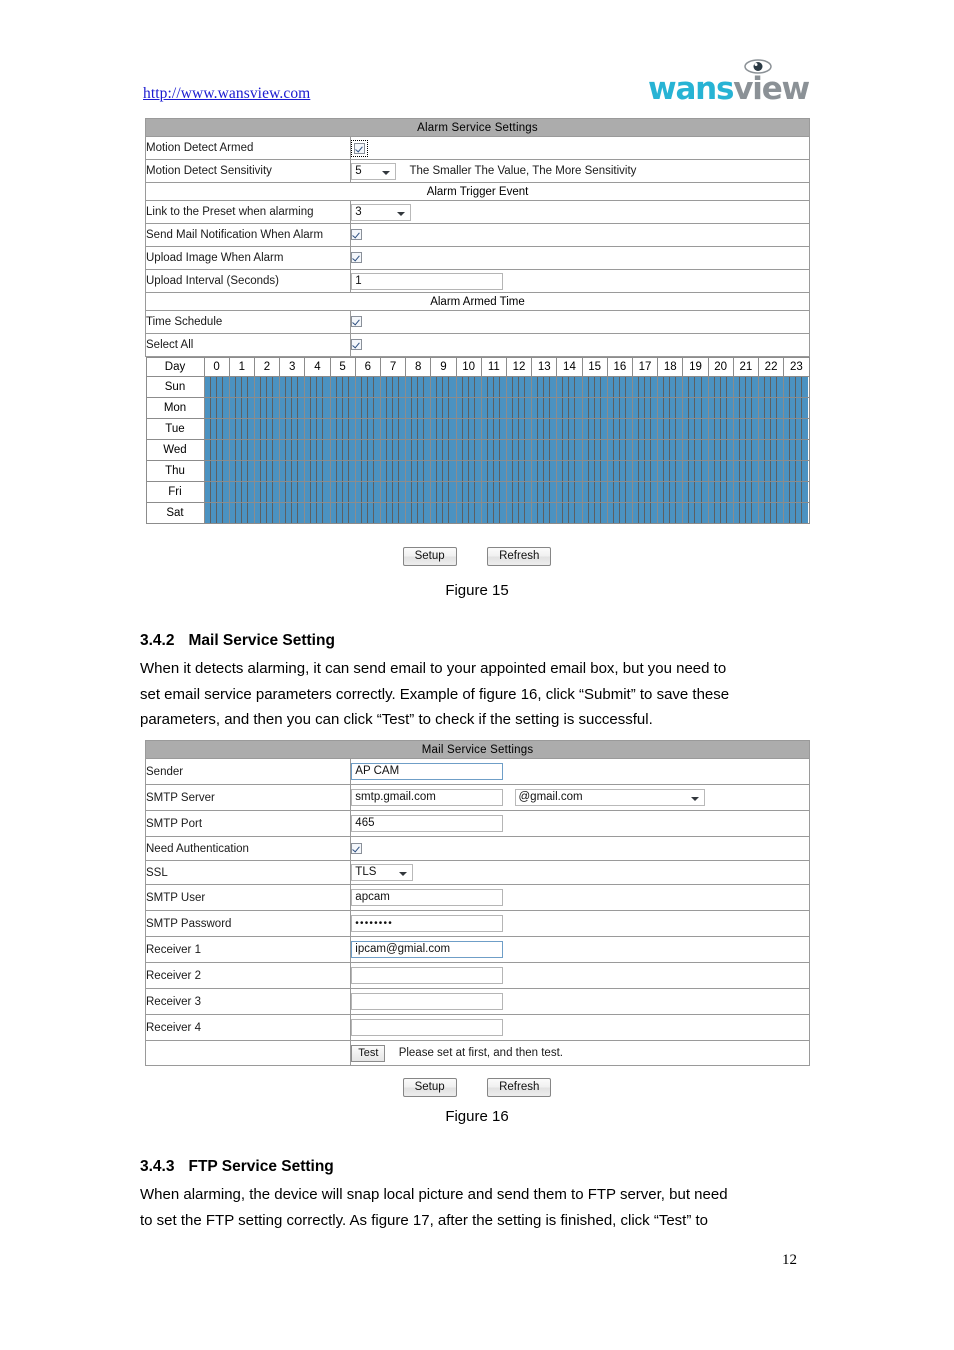 The image size is (954, 1350). What do you see at coordinates (175, 450) in the screenshot?
I see `schedule-day-label-wed: Wed` at bounding box center [175, 450].